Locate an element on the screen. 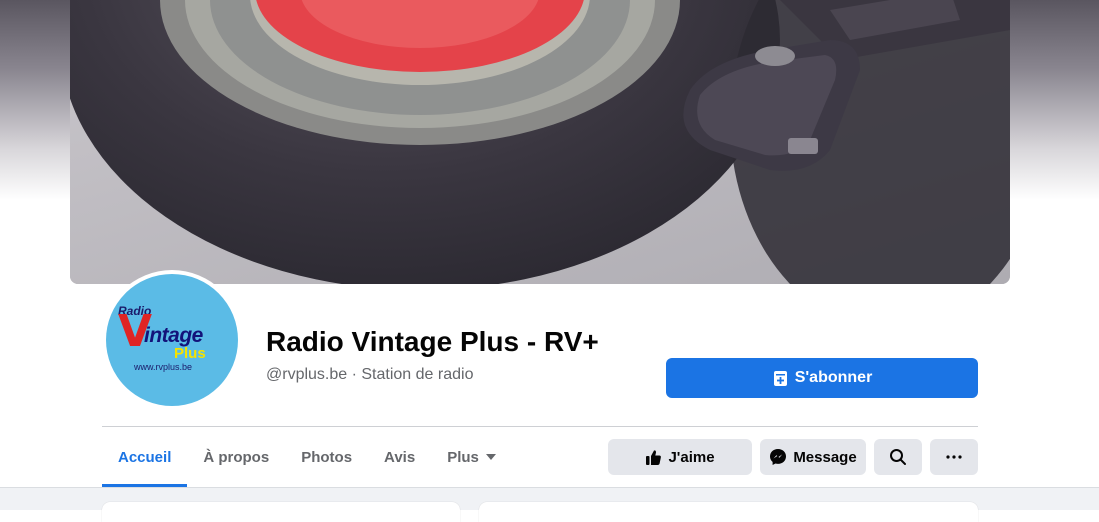 The height and width of the screenshot is (522, 1099). subscribe-label: S'abonner is located at coordinates (833, 377).